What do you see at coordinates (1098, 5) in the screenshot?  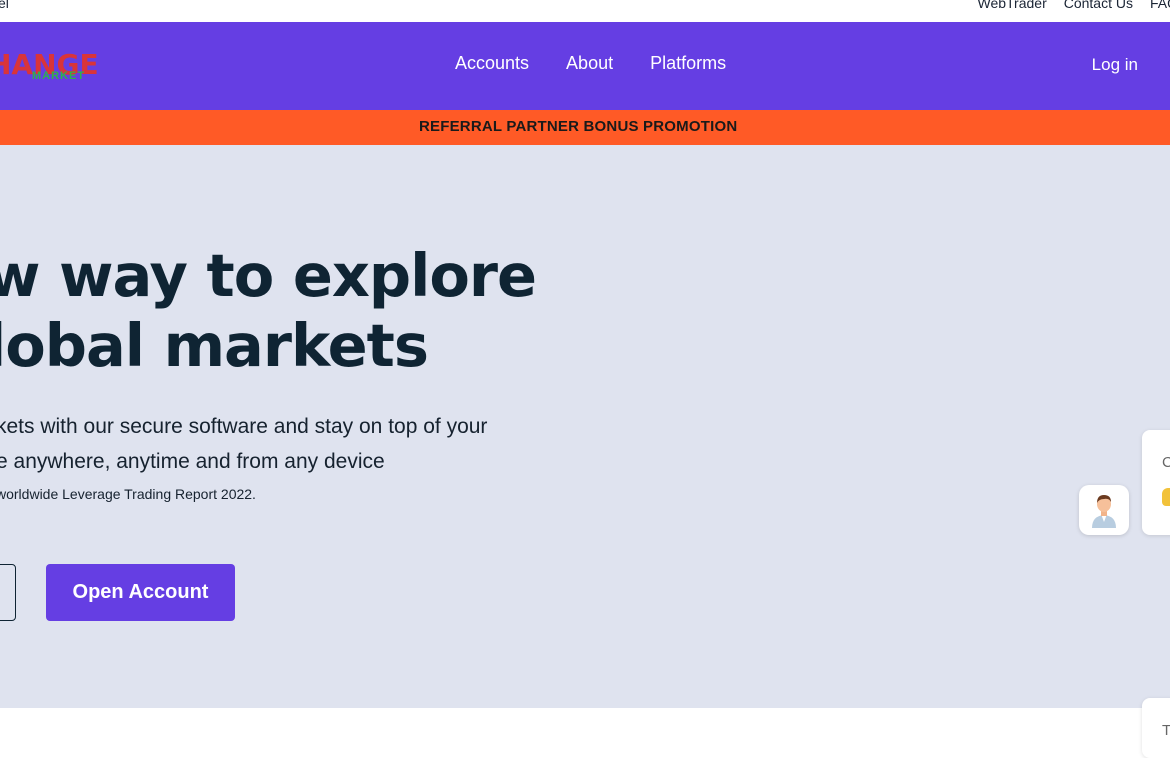 I see `contact-us-link: Contact Us` at bounding box center [1098, 5].